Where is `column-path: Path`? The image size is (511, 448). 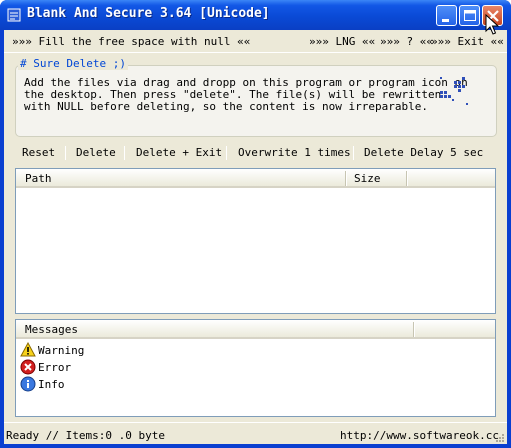 column-path: Path is located at coordinates (38, 178).